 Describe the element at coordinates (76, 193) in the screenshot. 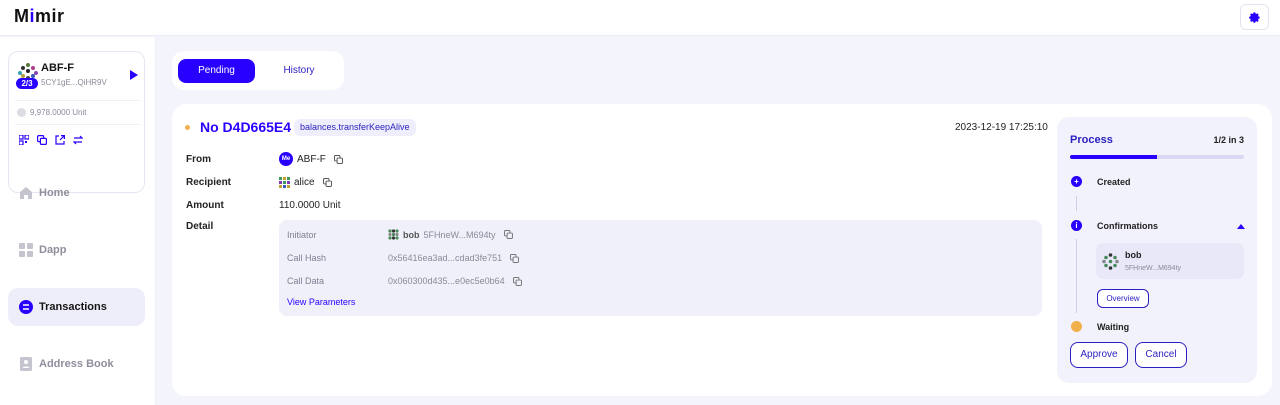

I see `sidebar-item-home: Home` at that location.